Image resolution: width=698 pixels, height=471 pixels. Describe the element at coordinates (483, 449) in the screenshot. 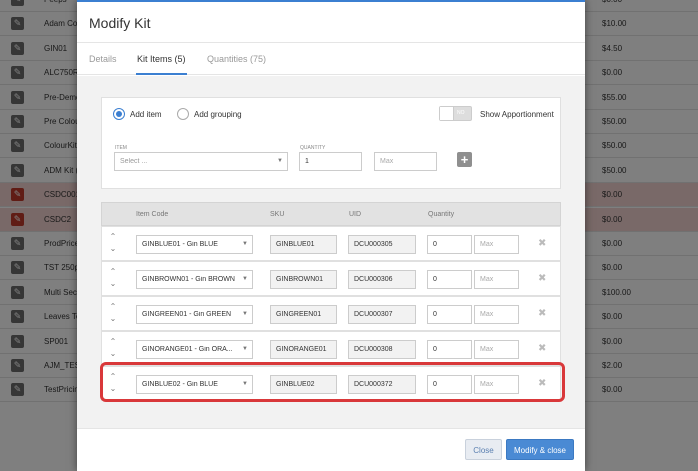

I see `close-button: Close` at that location.